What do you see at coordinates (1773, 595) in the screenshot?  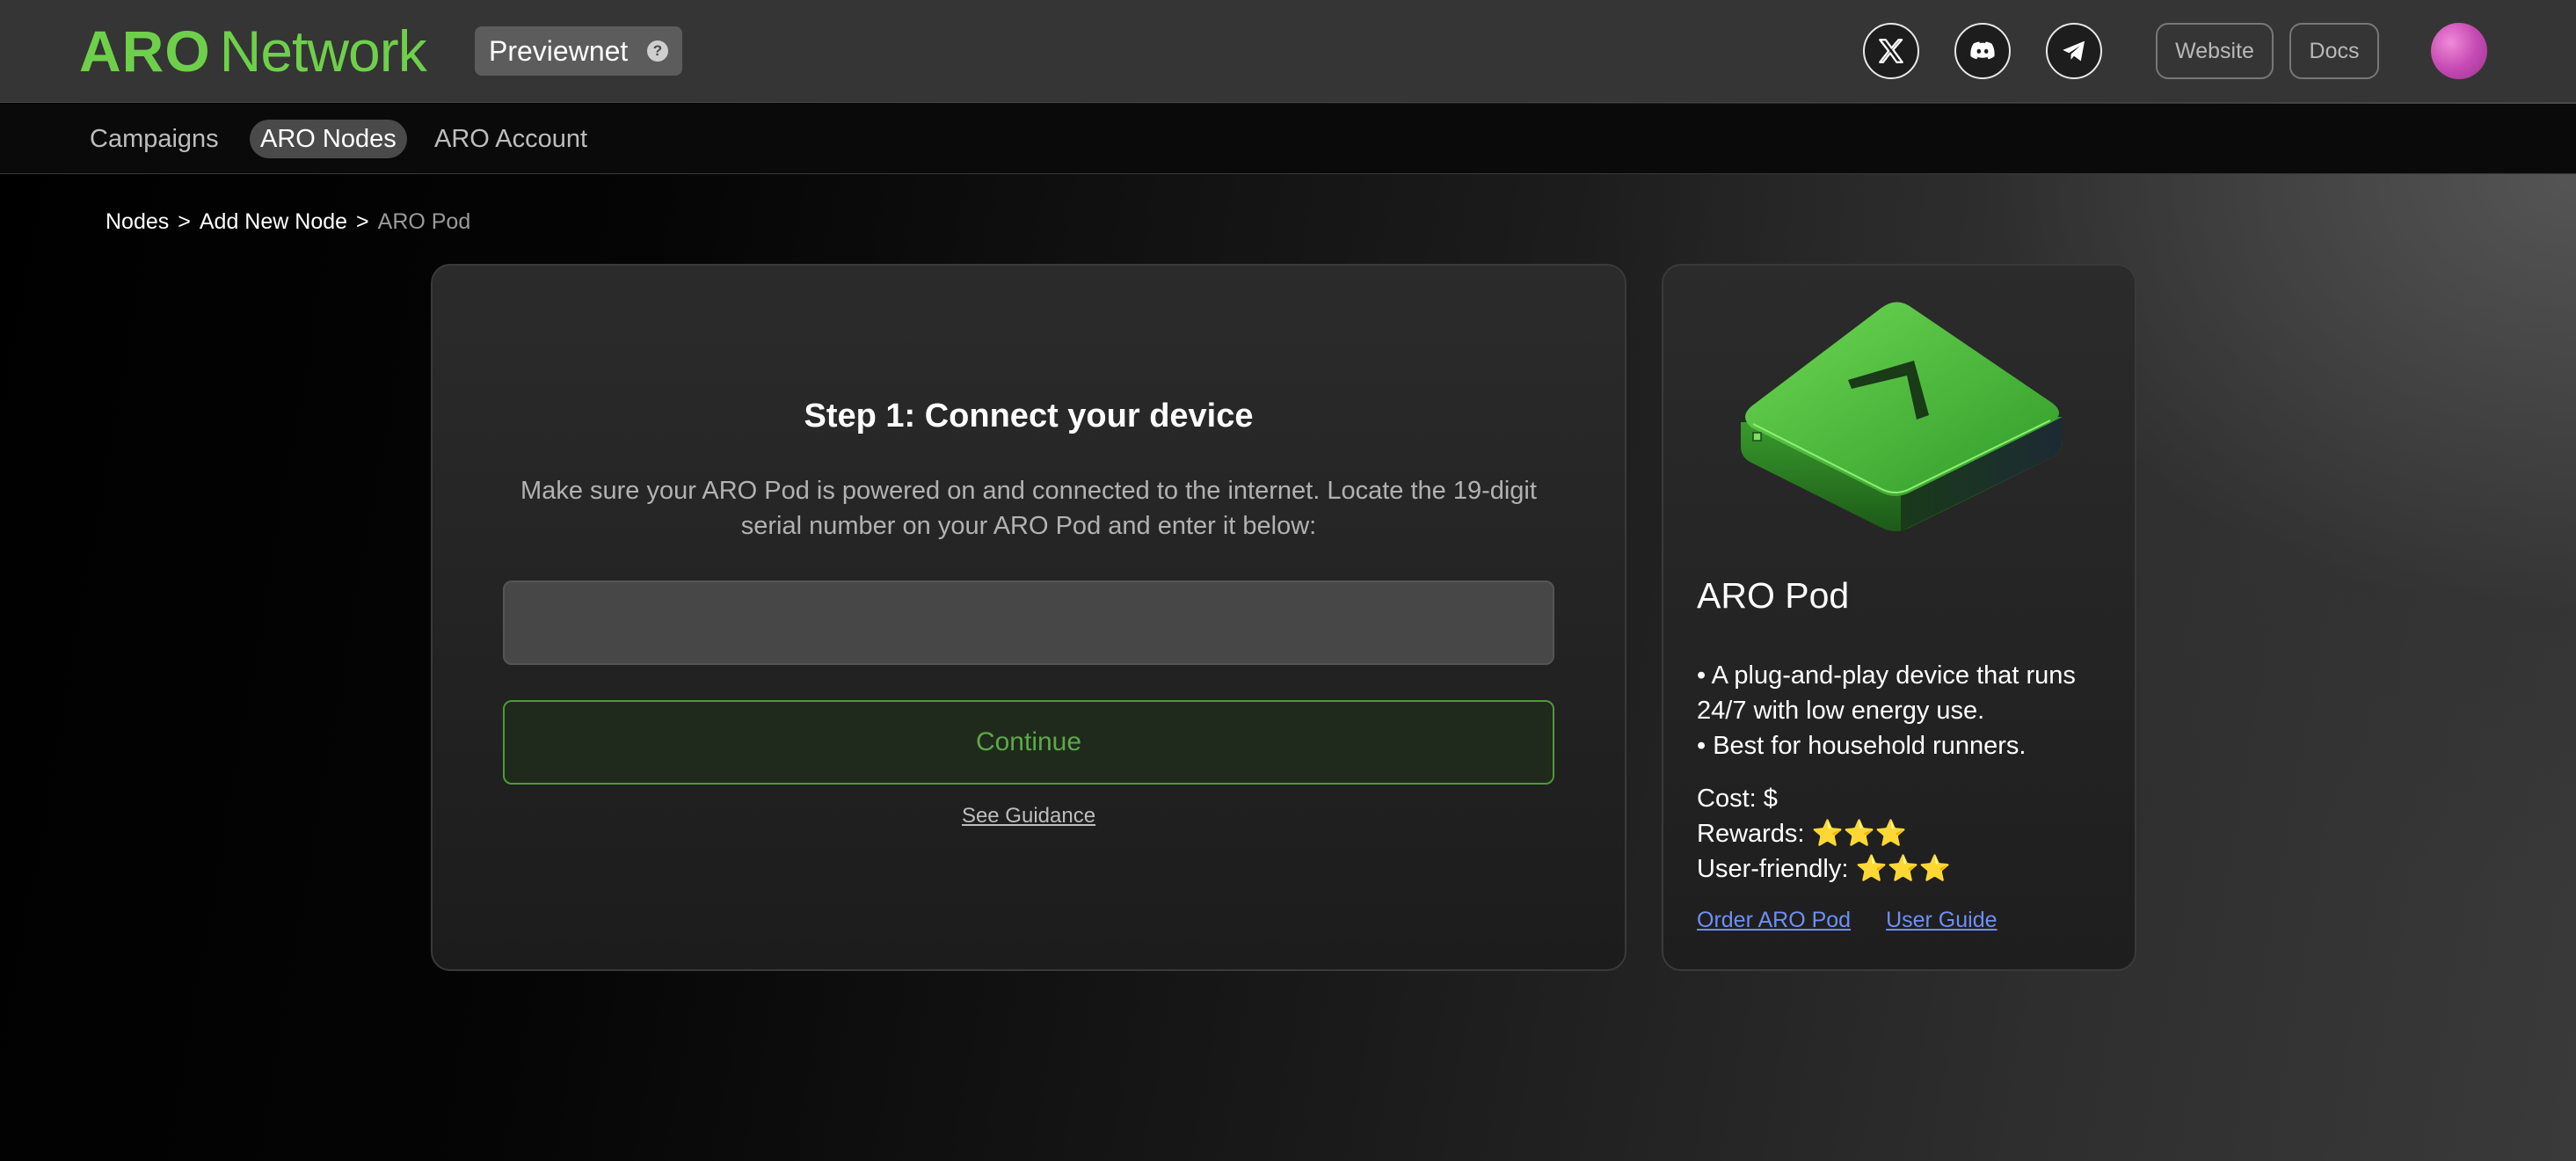 I see `product-title: ARO Pod` at bounding box center [1773, 595].